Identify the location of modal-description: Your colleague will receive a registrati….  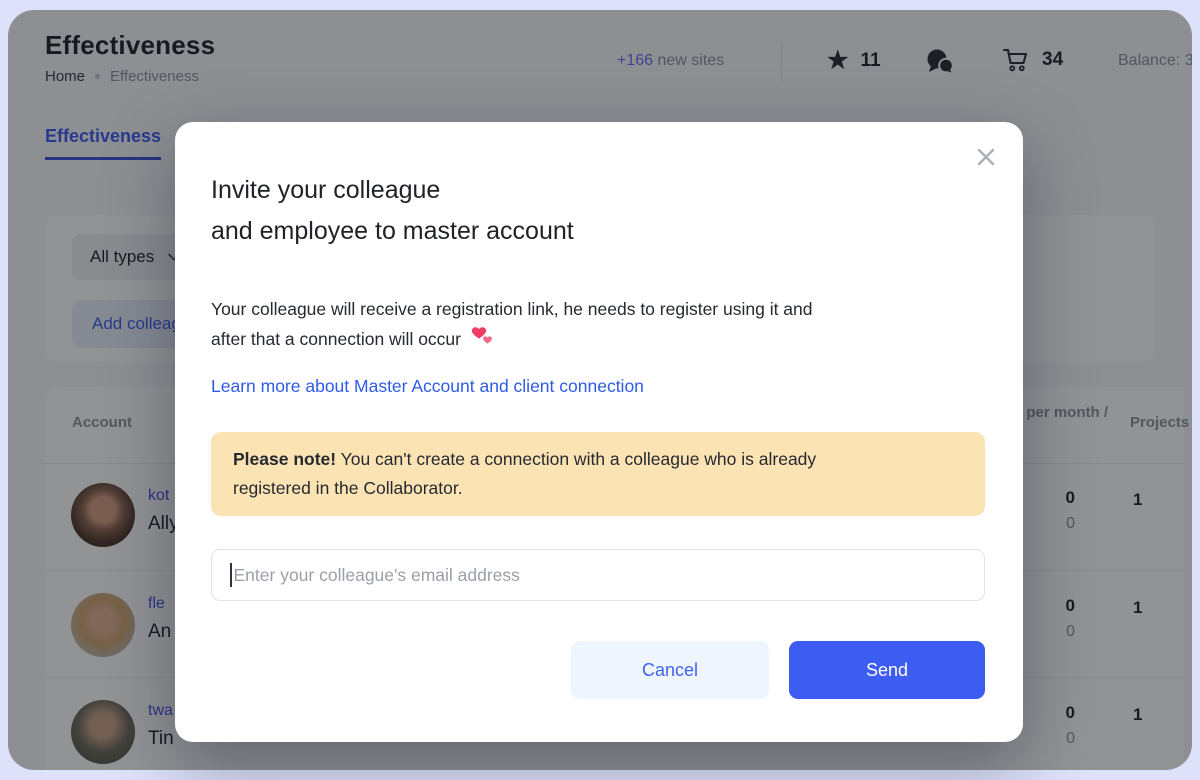
(512, 324).